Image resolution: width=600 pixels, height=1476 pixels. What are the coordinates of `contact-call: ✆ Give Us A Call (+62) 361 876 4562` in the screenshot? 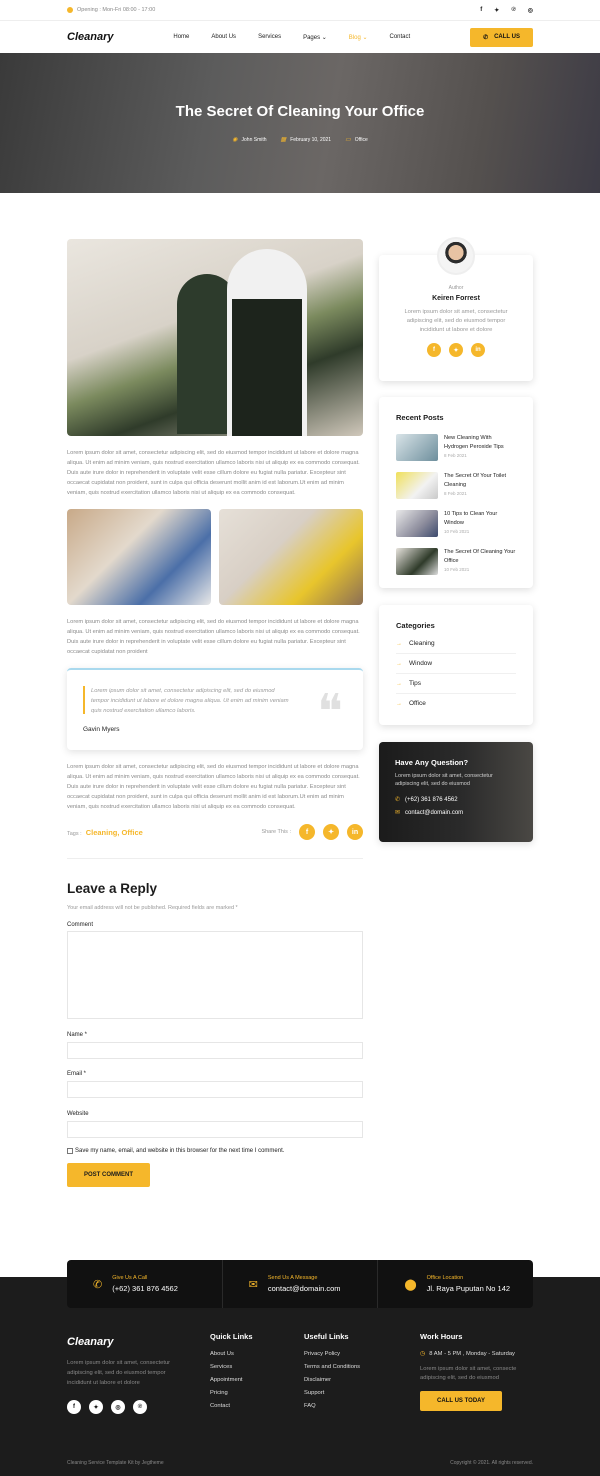 It's located at (145, 1284).